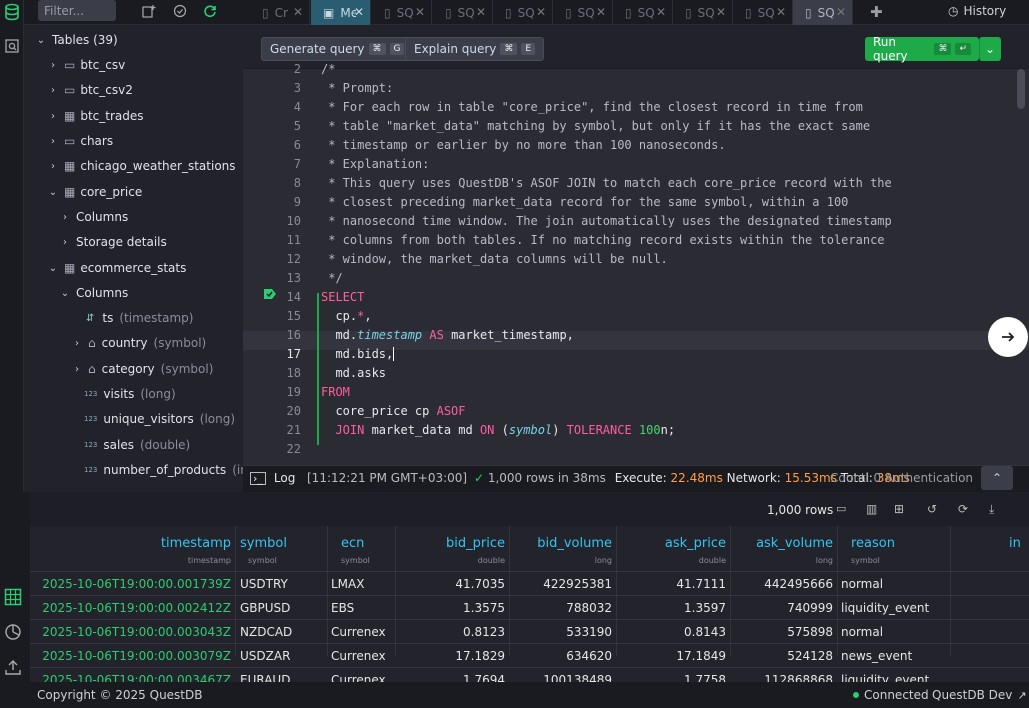 The width and height of the screenshot is (1029, 708). I want to click on next-arrow-button, so click(1008, 337).